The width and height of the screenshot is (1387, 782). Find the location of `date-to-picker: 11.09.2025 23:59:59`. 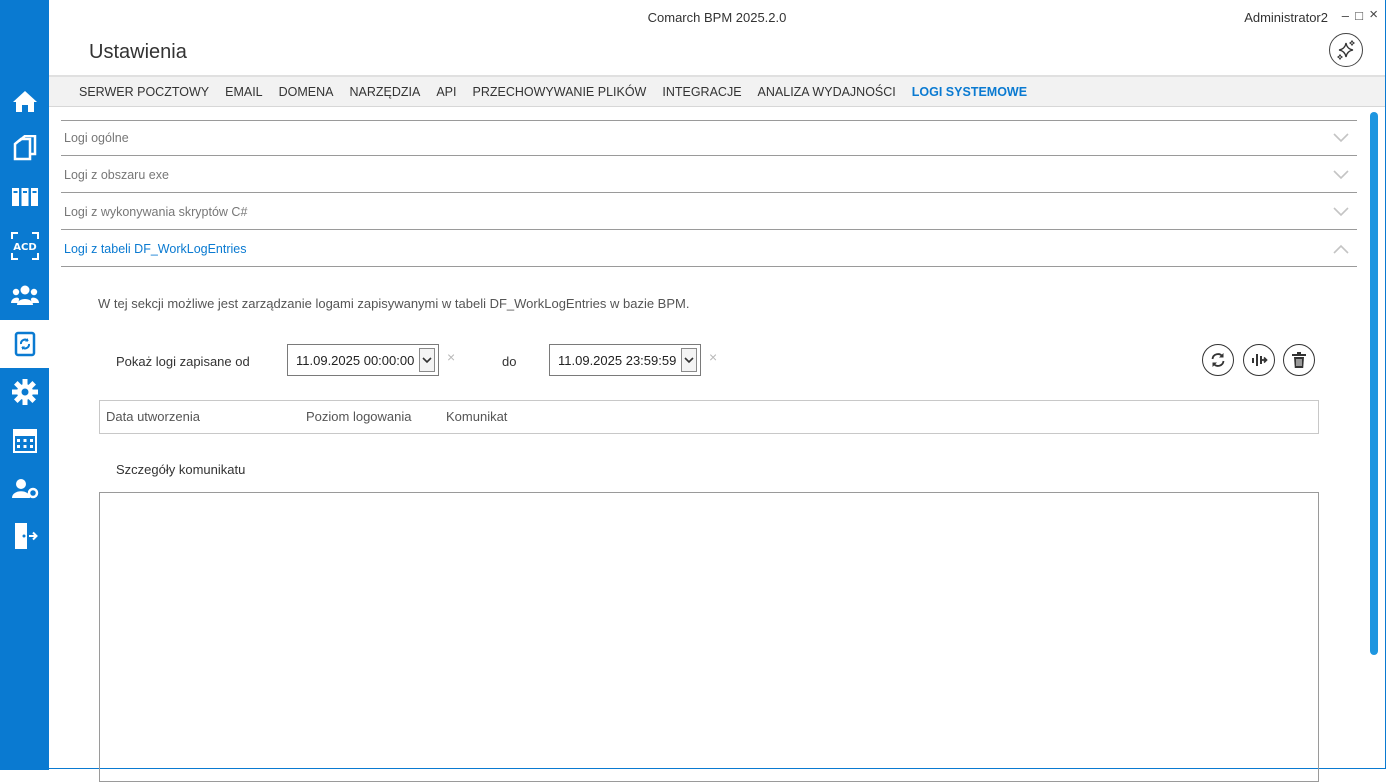

date-to-picker: 11.09.2025 23:59:59 is located at coordinates (625, 360).